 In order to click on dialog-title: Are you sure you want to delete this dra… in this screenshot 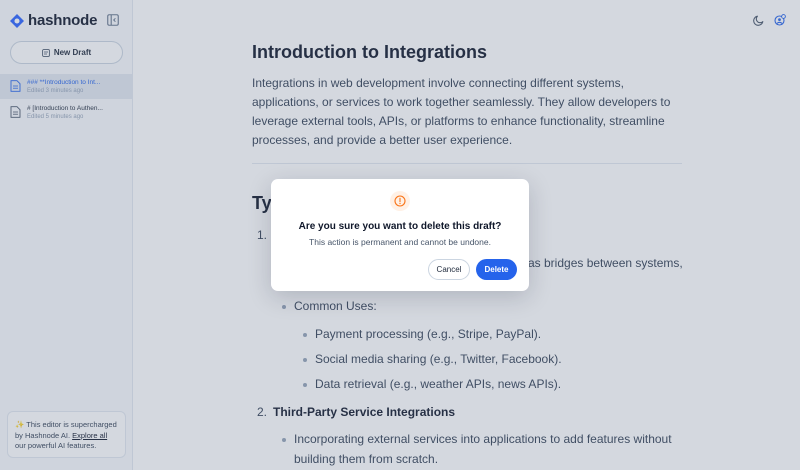, I will do `click(400, 226)`.